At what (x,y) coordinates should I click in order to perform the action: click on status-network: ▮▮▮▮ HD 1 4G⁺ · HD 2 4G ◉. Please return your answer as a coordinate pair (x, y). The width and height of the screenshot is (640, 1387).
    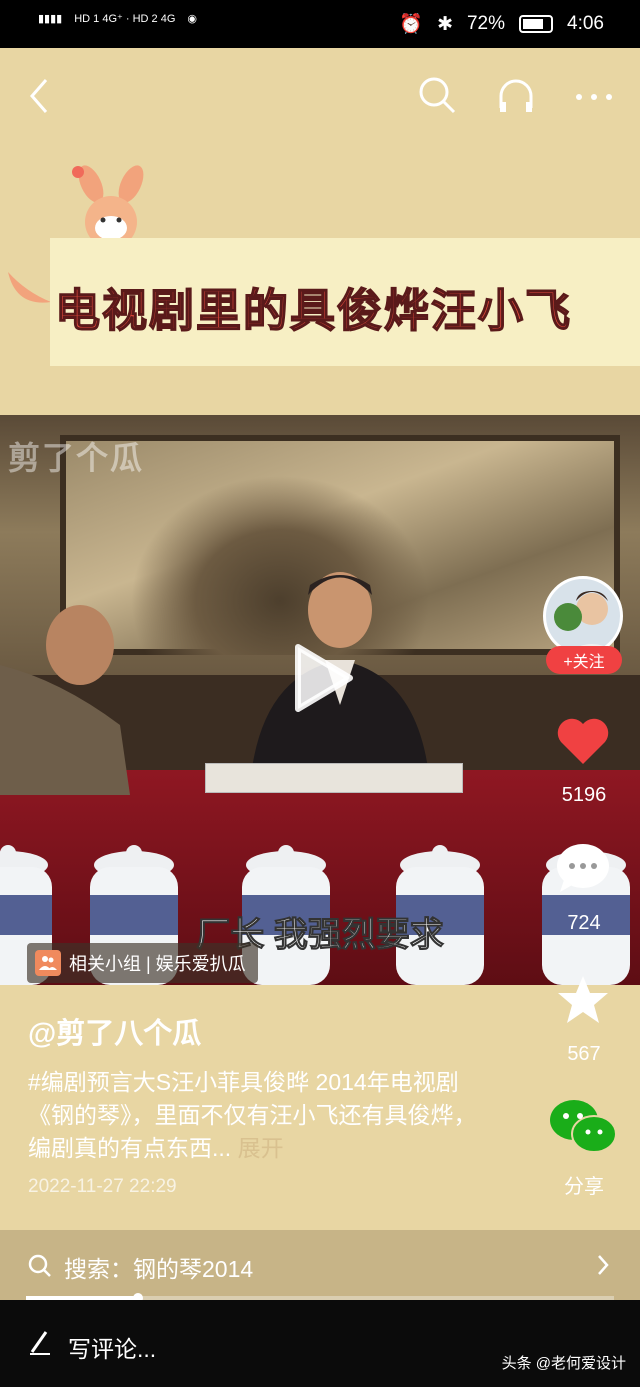
    Looking at the image, I should click on (117, 18).